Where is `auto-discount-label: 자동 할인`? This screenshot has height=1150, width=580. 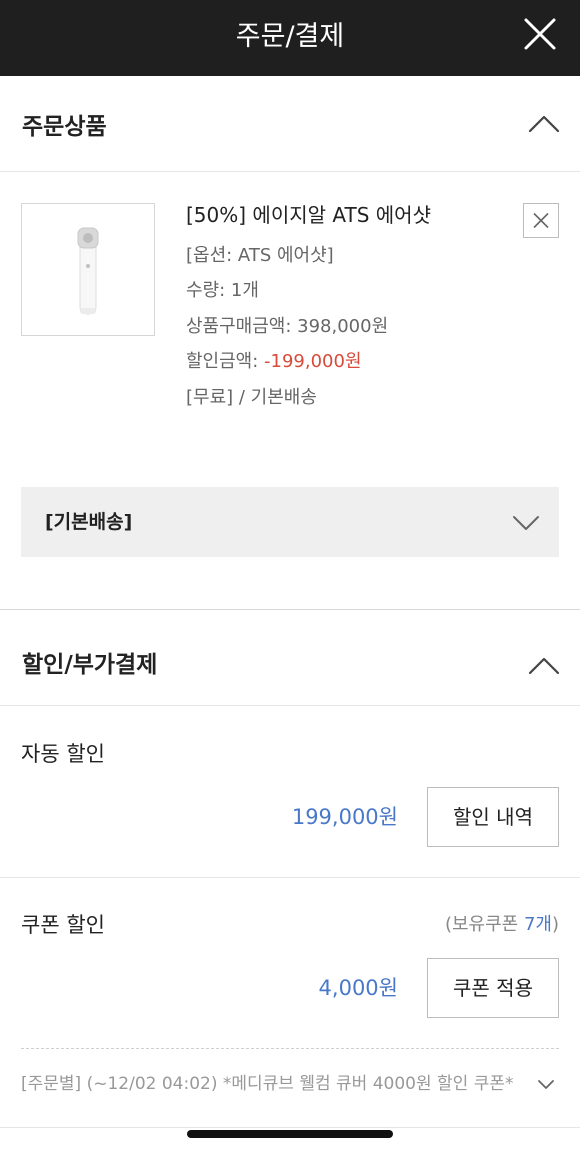 auto-discount-label: 자동 할인 is located at coordinates (63, 754).